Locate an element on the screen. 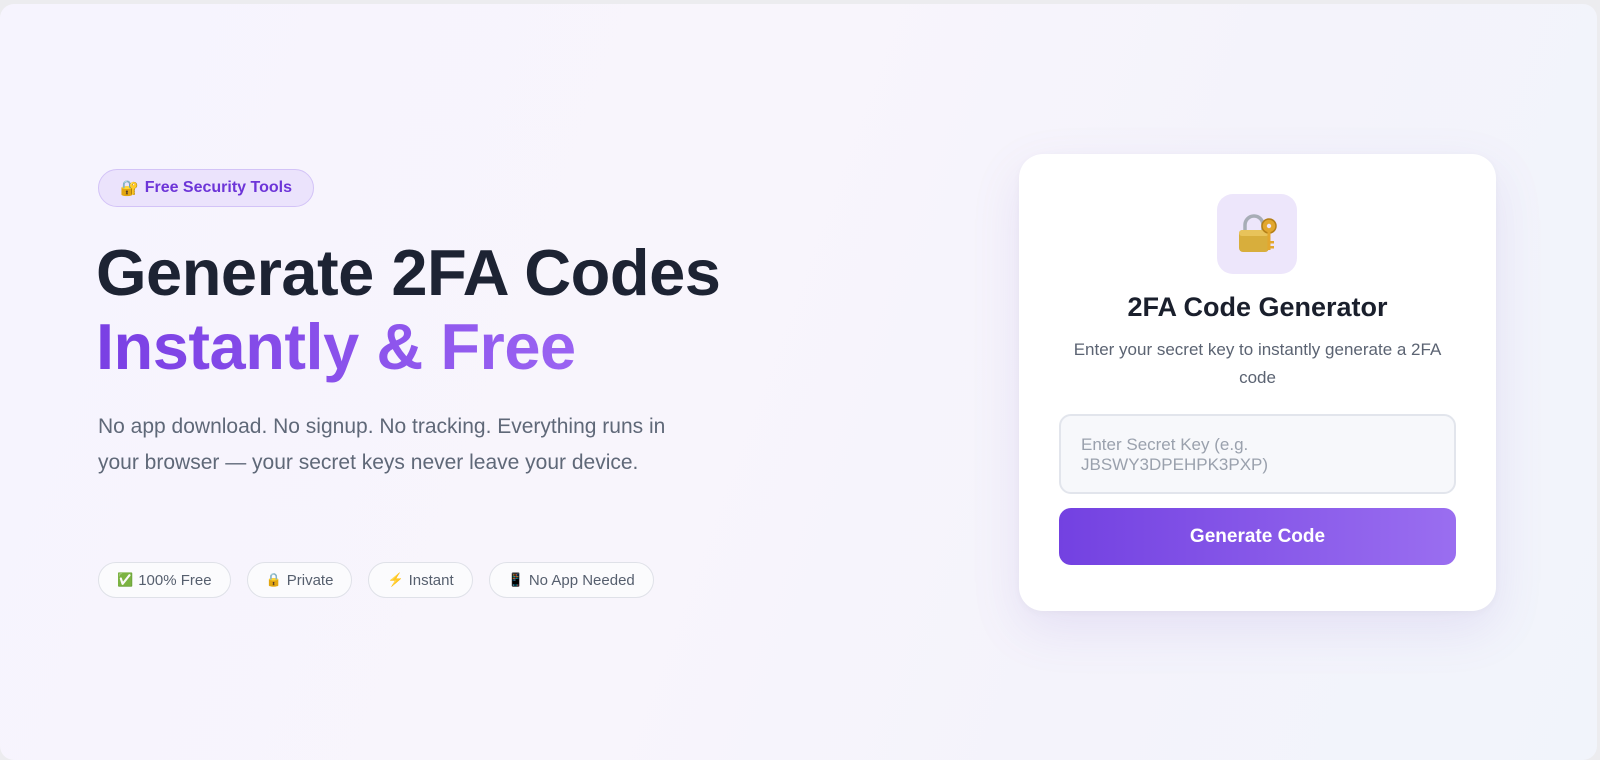 This screenshot has width=1600, height=760. secret-key-input is located at coordinates (1257, 454).